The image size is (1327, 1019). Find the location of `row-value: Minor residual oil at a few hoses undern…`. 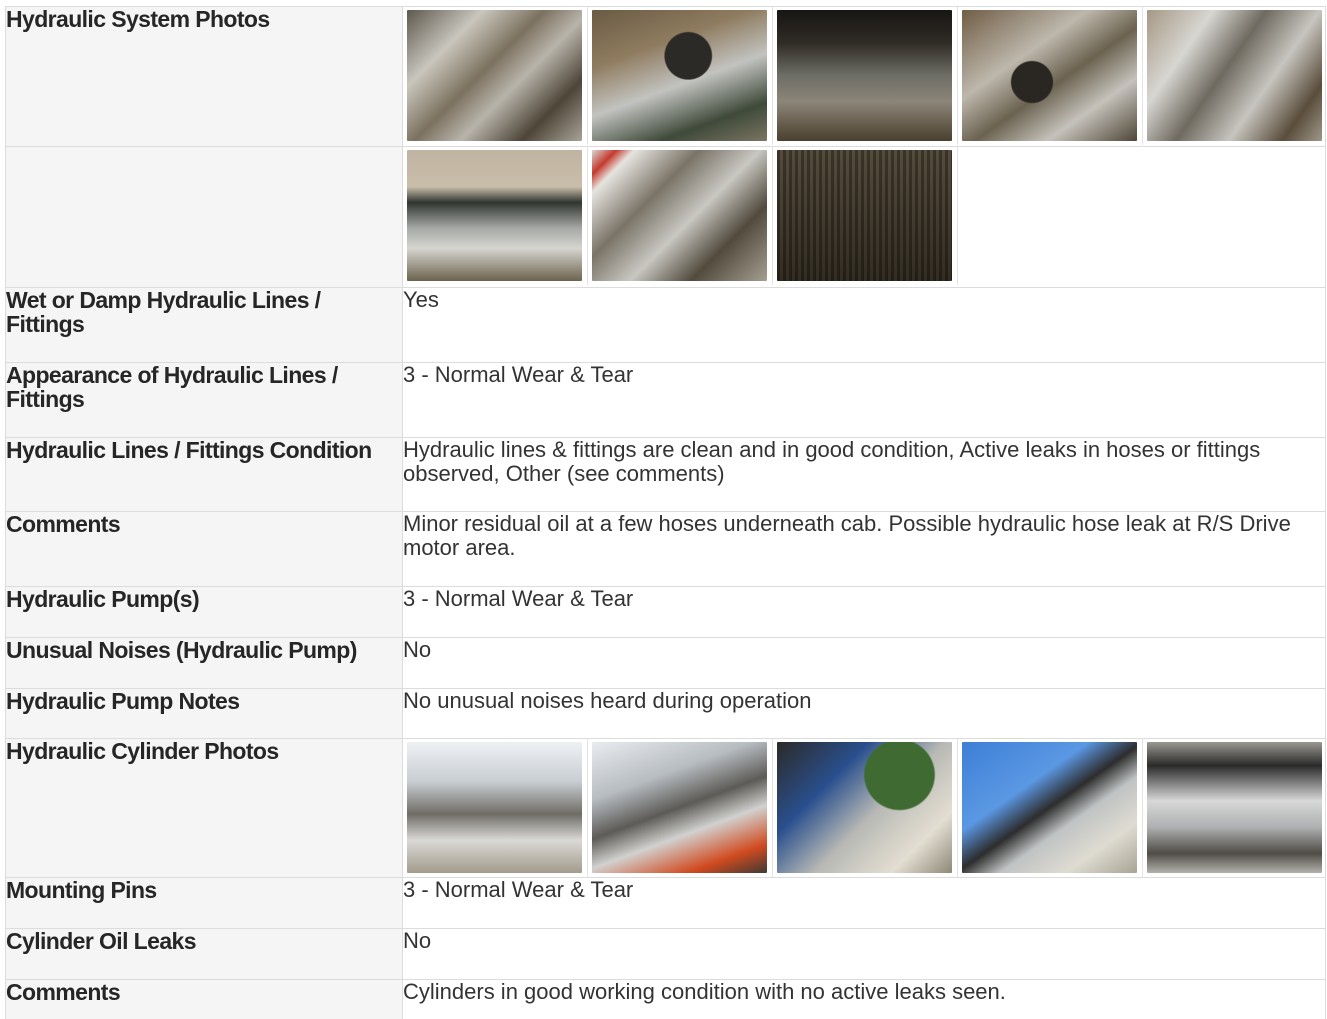

row-value: Minor residual oil at a few hoses undern… is located at coordinates (864, 549).